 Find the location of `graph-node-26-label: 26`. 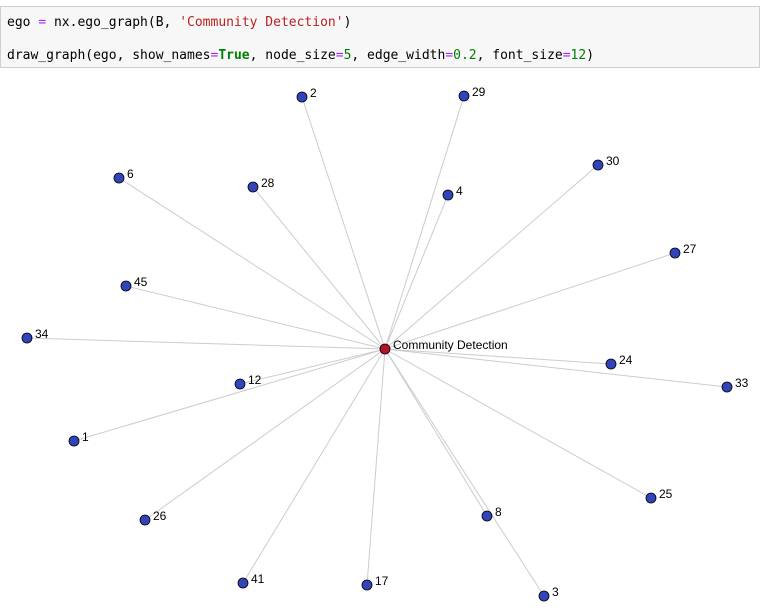

graph-node-26-label: 26 is located at coordinates (160, 516).